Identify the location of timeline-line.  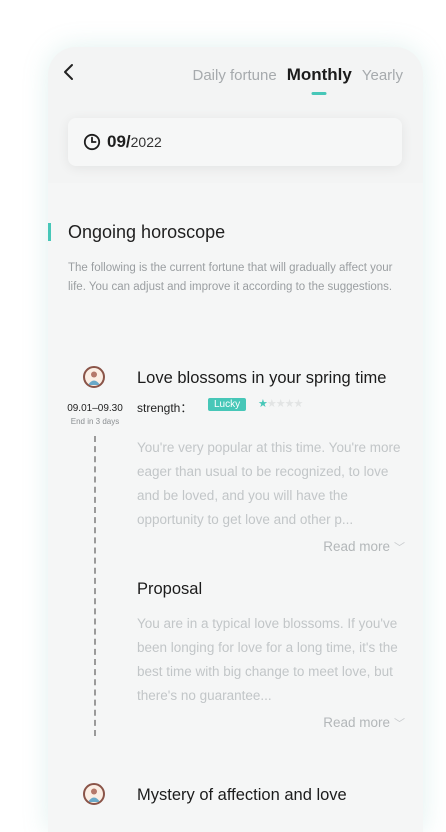
(95, 586).